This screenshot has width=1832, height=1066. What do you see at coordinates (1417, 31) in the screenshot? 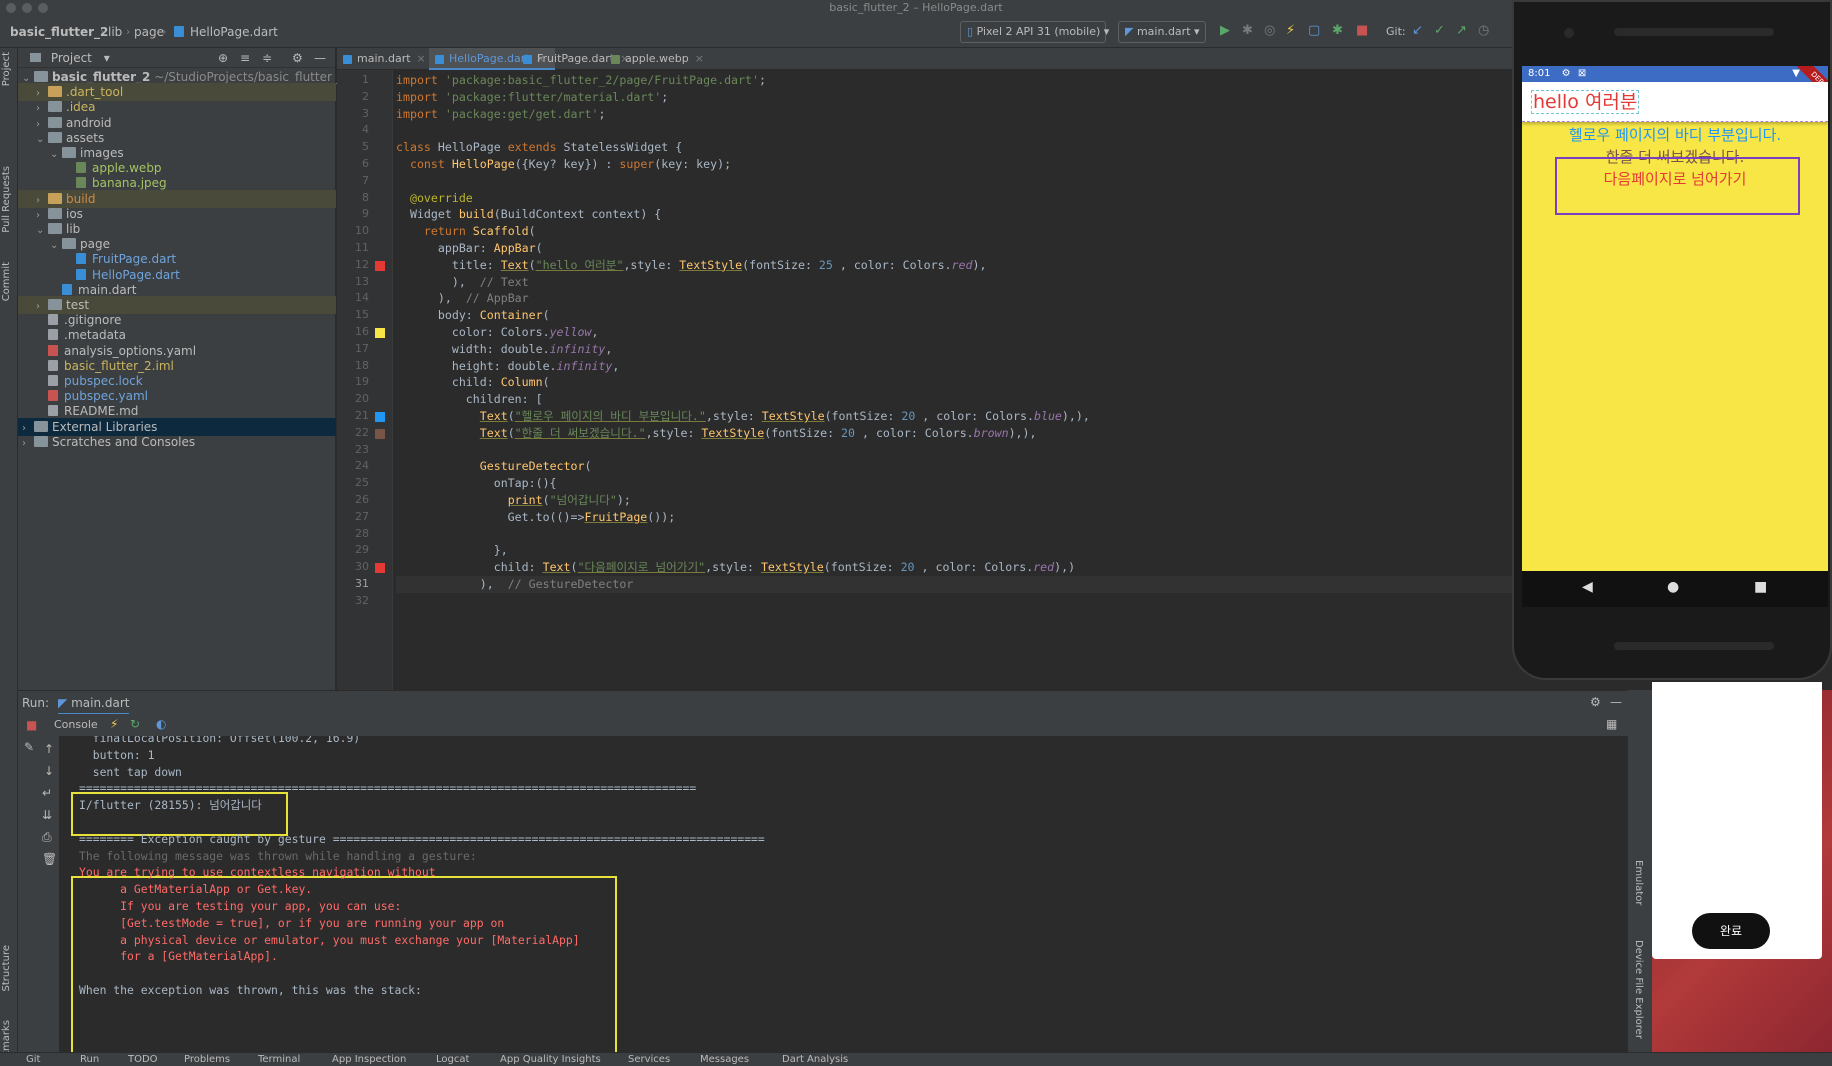
I see `git-update-icon: ↙` at bounding box center [1417, 31].